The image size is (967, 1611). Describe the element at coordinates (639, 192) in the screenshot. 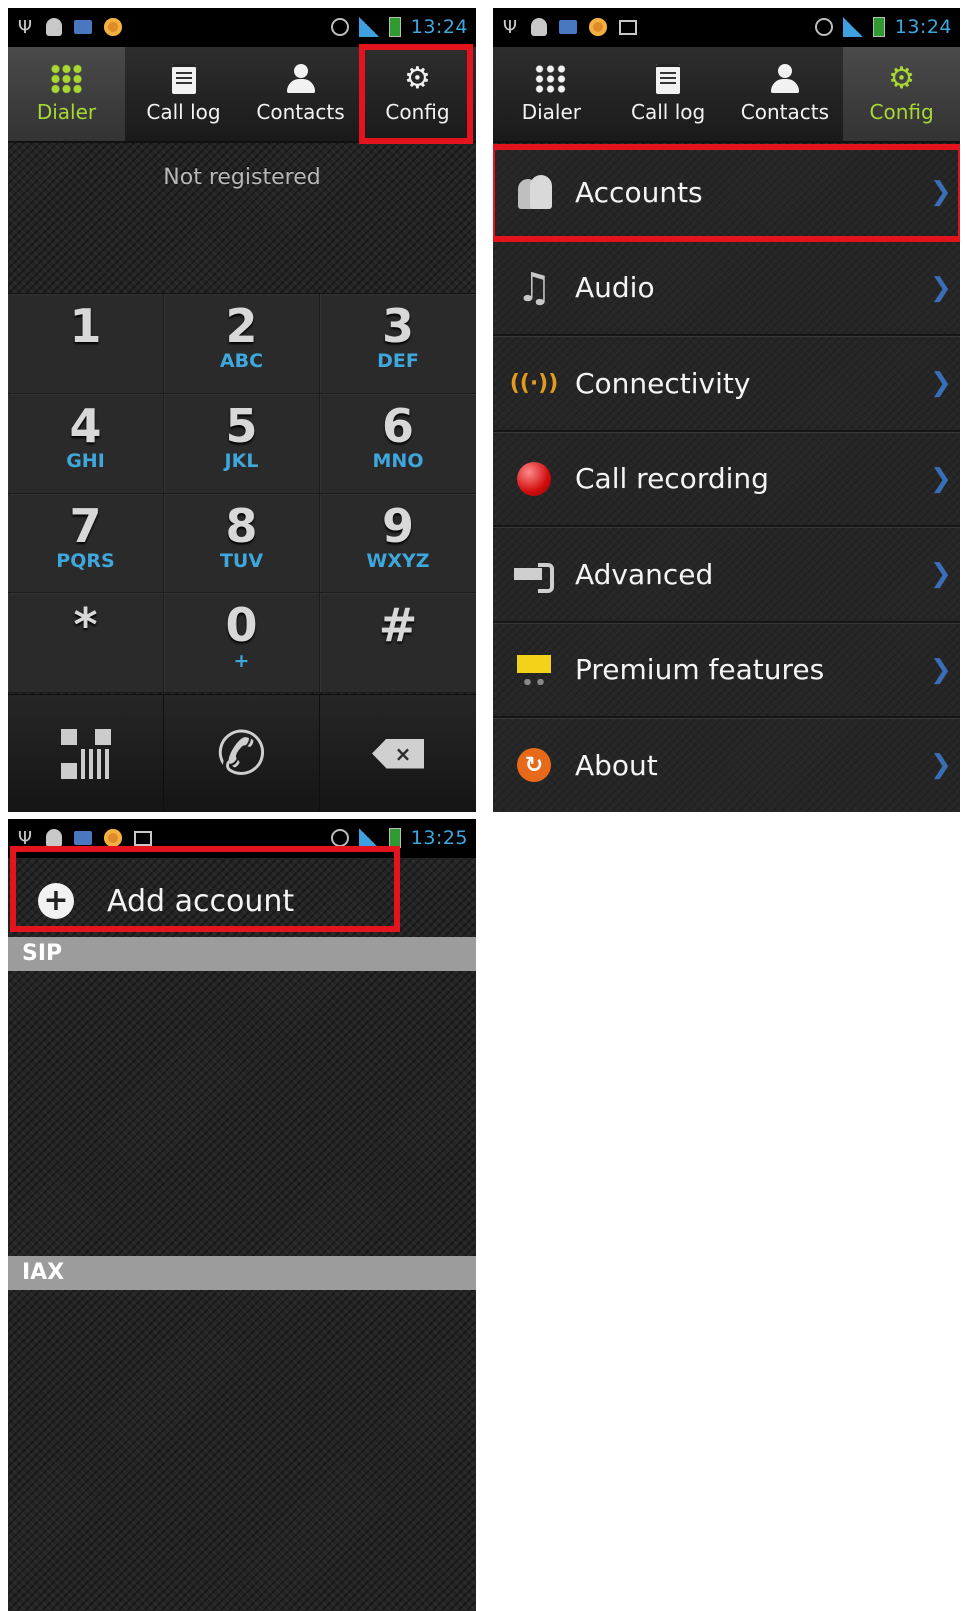

I see `menu-item-label: Accounts` at that location.